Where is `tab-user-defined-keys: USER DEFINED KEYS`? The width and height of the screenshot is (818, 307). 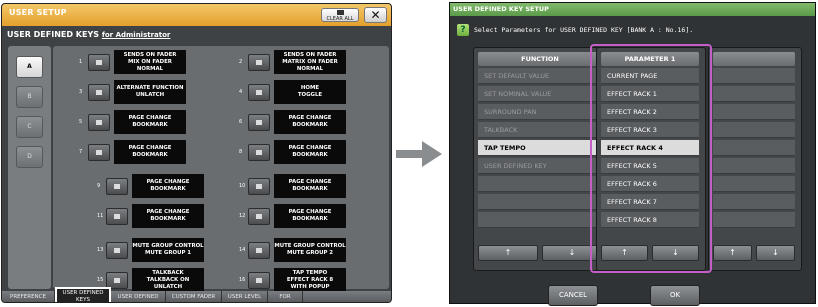
tab-user-defined-keys: USER DEFINED KEYS is located at coordinates (83, 294).